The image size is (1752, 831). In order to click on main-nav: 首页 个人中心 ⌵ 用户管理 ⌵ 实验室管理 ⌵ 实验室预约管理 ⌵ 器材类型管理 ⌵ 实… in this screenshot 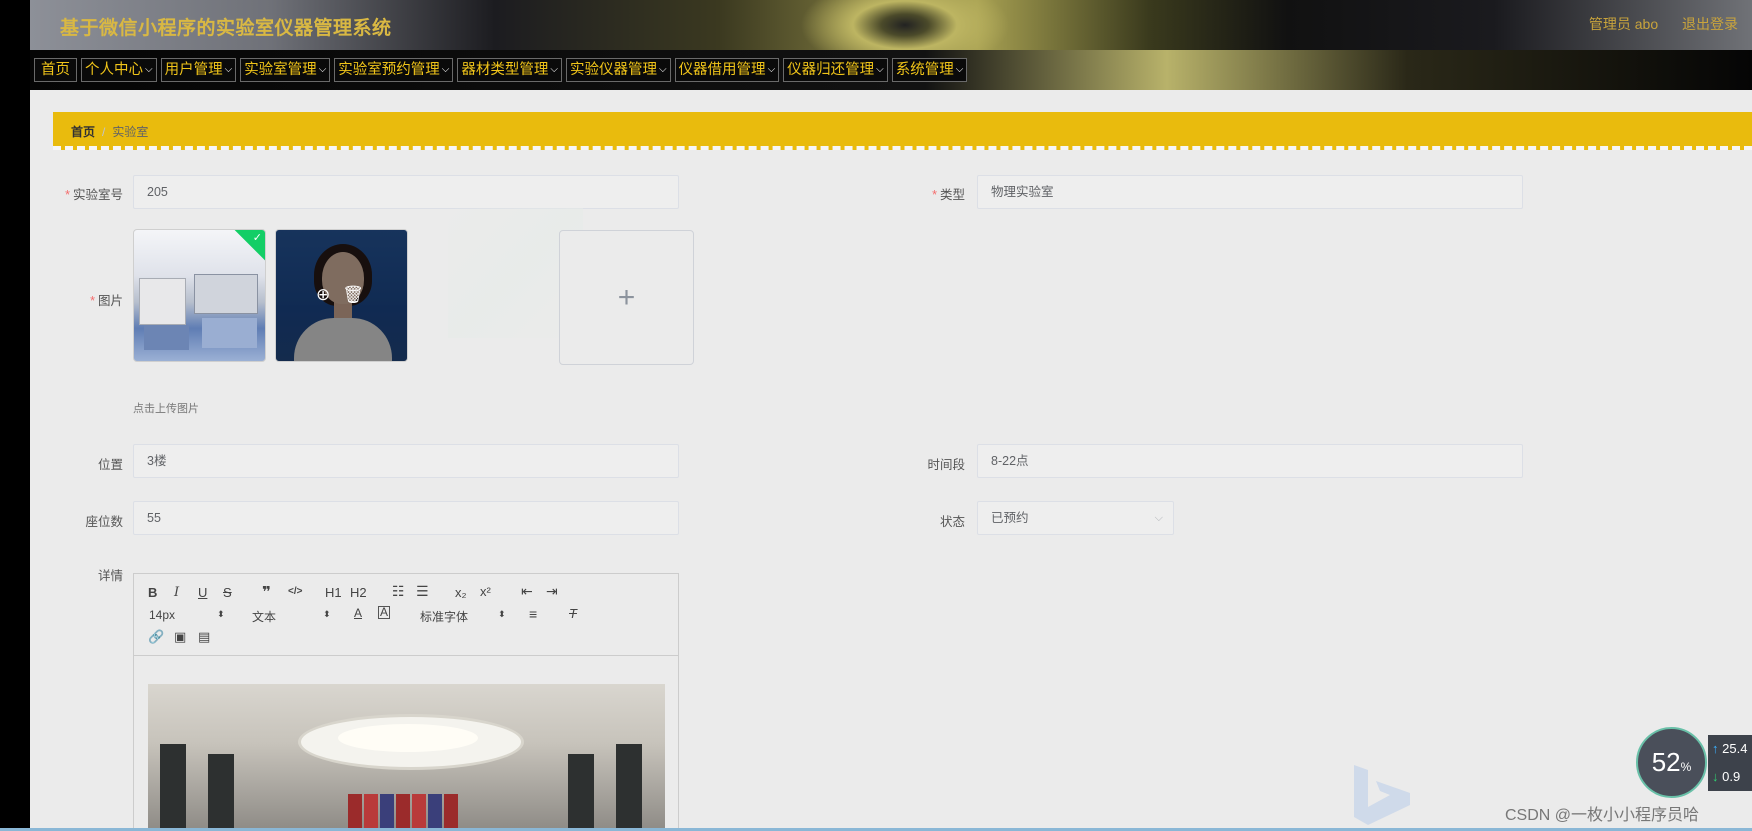, I will do `click(891, 70)`.